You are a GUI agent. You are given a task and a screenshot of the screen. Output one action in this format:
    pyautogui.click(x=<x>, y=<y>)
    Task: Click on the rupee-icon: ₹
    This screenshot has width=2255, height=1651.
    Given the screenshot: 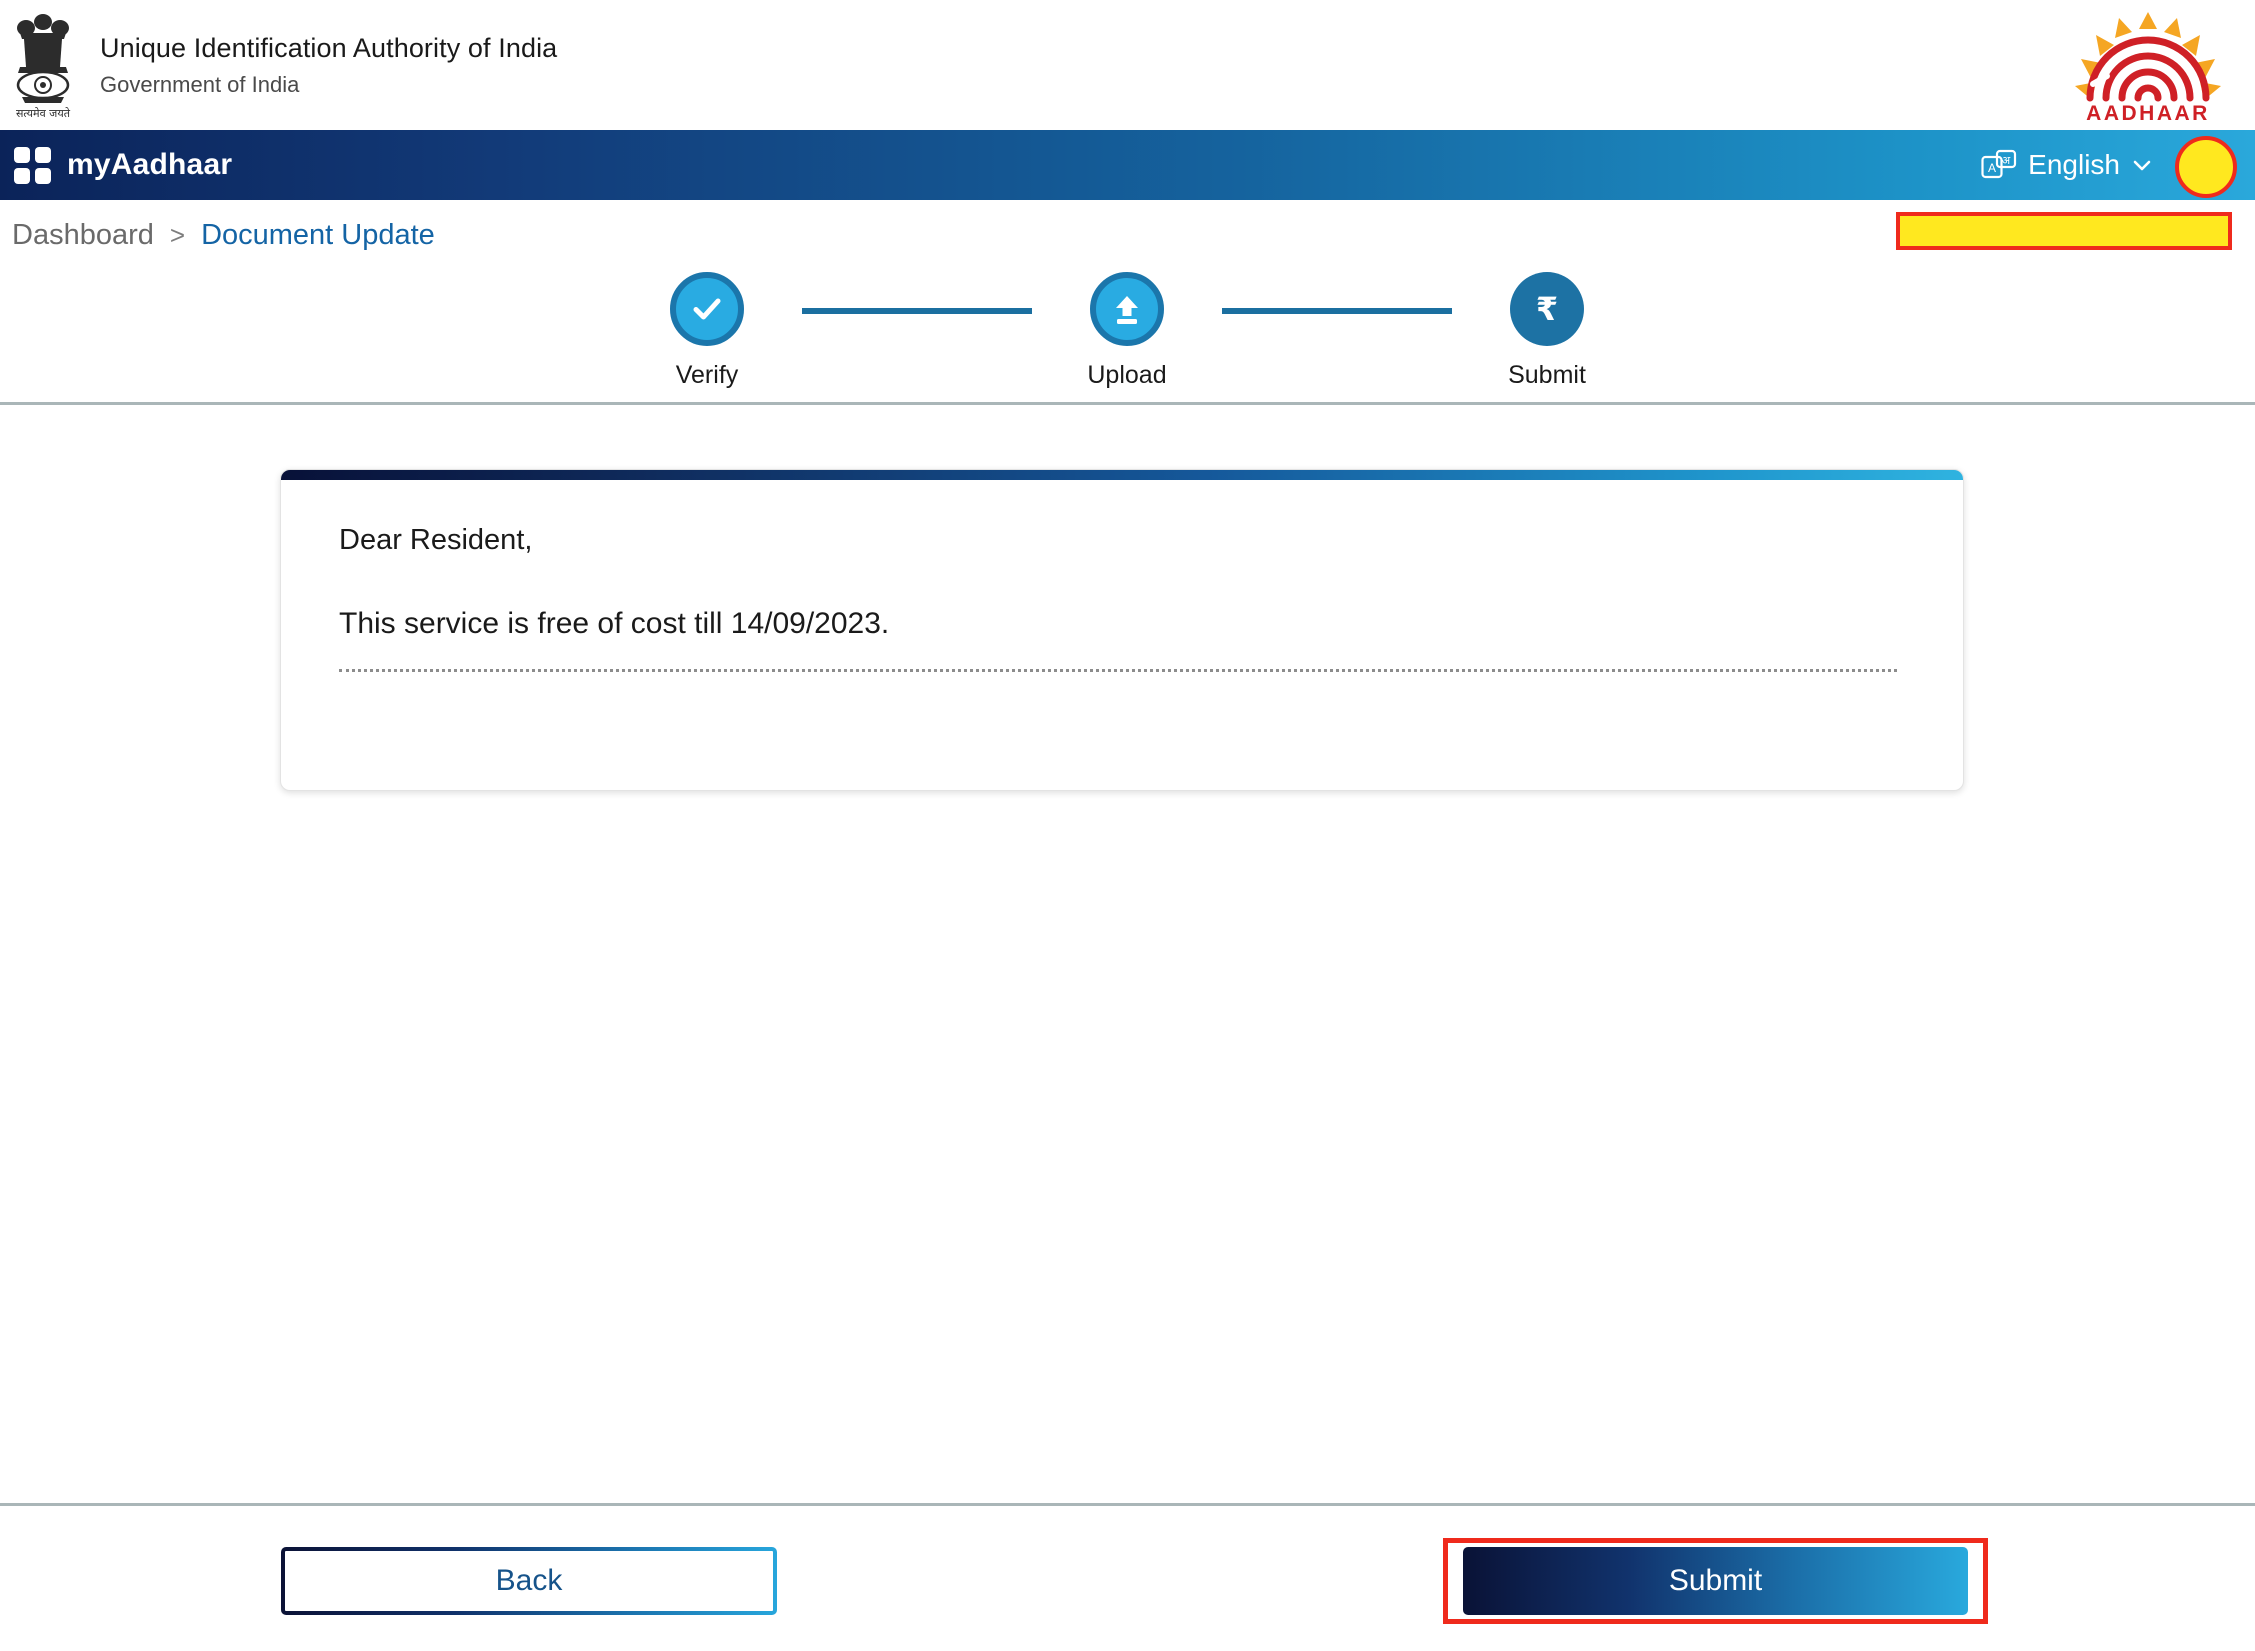 What is the action you would take?
    pyautogui.click(x=1547, y=309)
    